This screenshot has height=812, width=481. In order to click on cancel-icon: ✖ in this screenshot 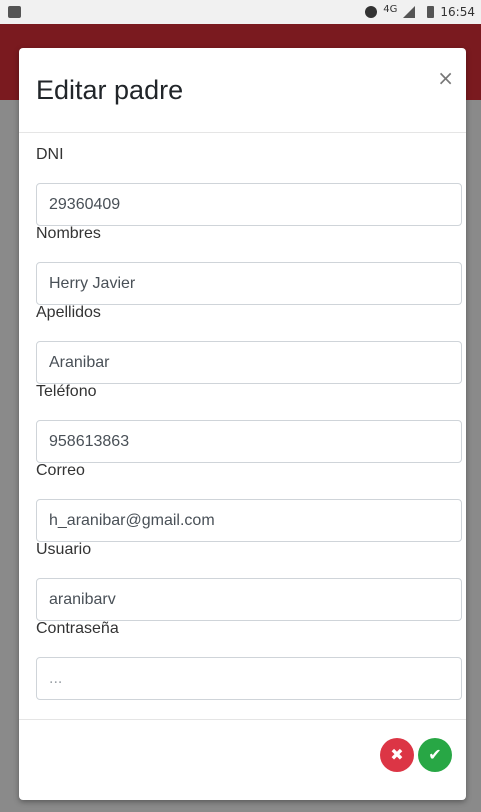, I will do `click(397, 755)`.